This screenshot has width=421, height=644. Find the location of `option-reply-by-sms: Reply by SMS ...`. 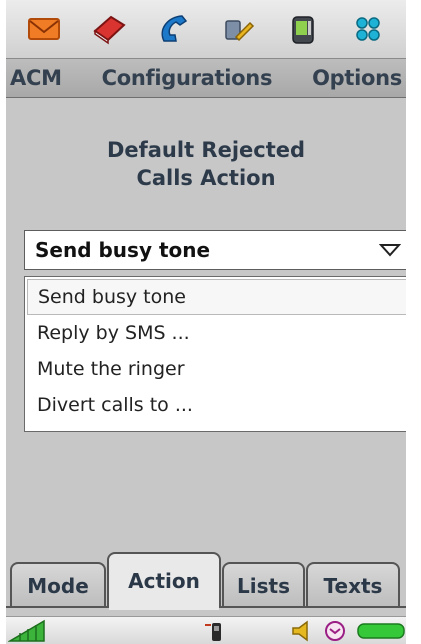

option-reply-by-sms: Reply by SMS ... is located at coordinates (216, 333).